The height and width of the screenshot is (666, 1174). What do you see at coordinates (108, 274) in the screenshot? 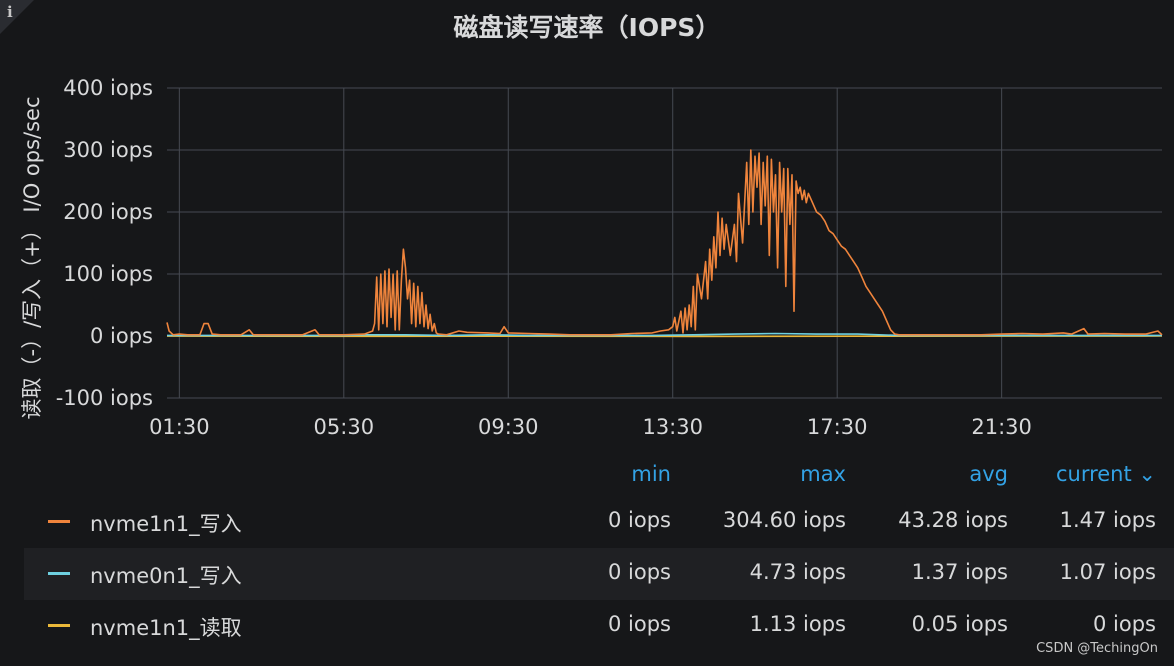
I see `y-tick-label: 100 iops` at bounding box center [108, 274].